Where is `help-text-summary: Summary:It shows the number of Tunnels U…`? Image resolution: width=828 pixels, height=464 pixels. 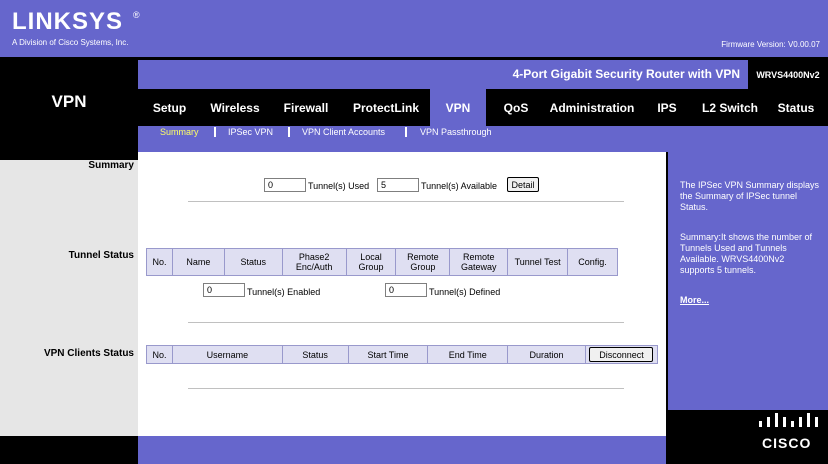
help-text-summary: Summary:It shows the number of Tunnels U… is located at coordinates (746, 253).